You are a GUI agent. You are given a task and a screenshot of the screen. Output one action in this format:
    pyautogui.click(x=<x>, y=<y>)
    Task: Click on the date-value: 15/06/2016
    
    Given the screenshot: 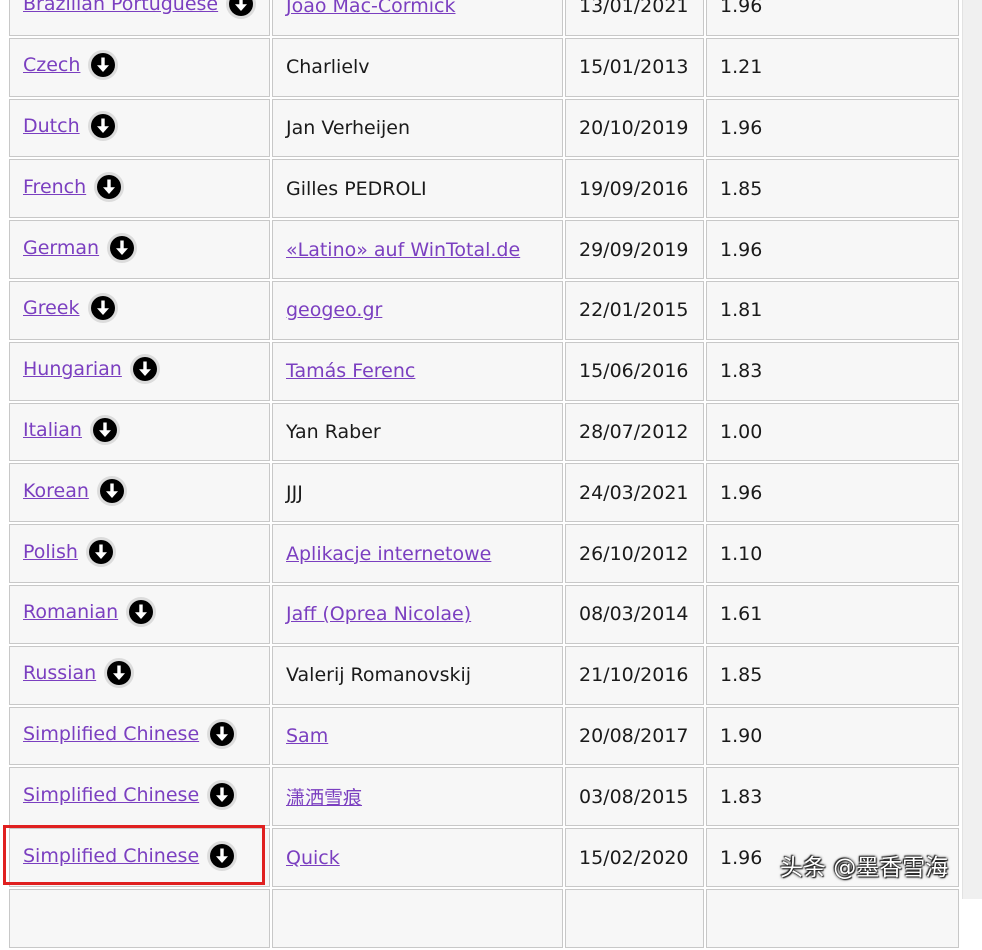 What is the action you would take?
    pyautogui.click(x=634, y=371)
    